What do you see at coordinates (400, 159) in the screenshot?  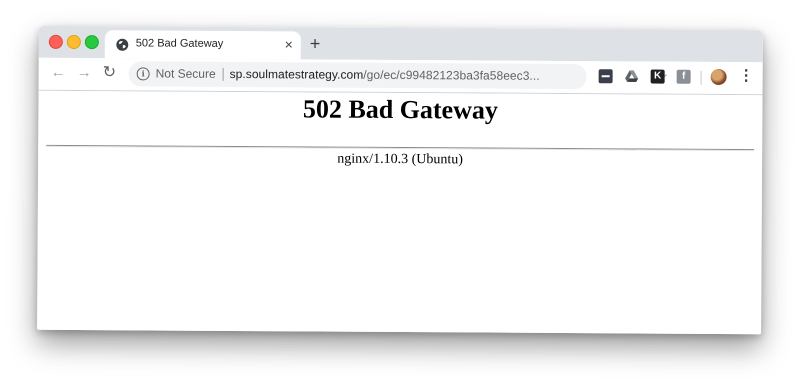 I see `server-signature: nginx/1.10.3 (Ubuntu)` at bounding box center [400, 159].